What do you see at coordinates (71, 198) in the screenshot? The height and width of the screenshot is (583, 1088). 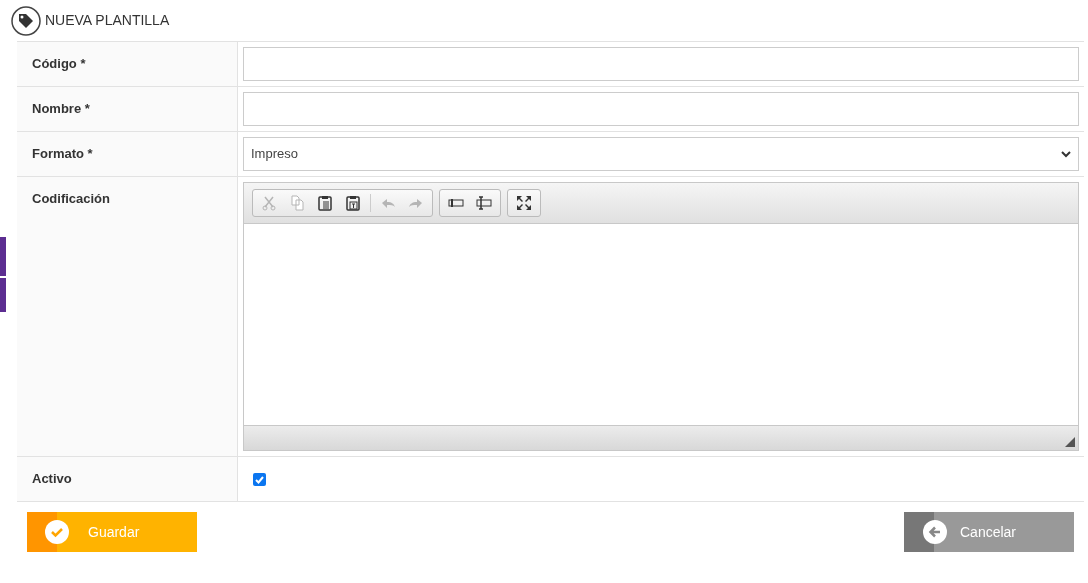 I see `field-label: Codificación` at bounding box center [71, 198].